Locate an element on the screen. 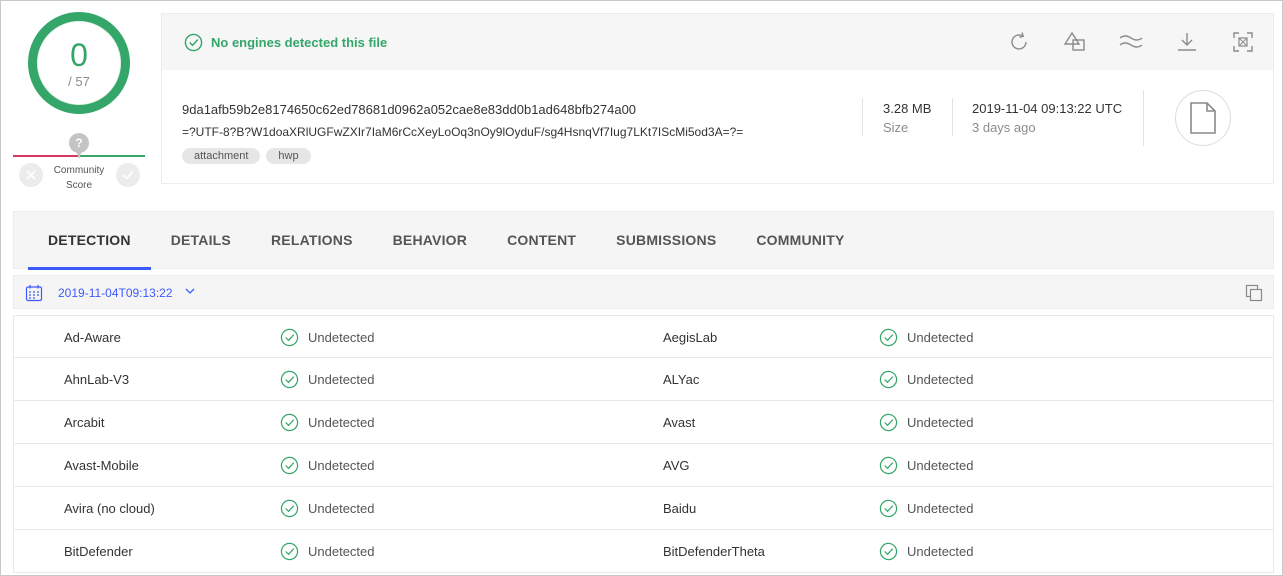 This screenshot has width=1283, height=576. download-icon is located at coordinates (1187, 42).